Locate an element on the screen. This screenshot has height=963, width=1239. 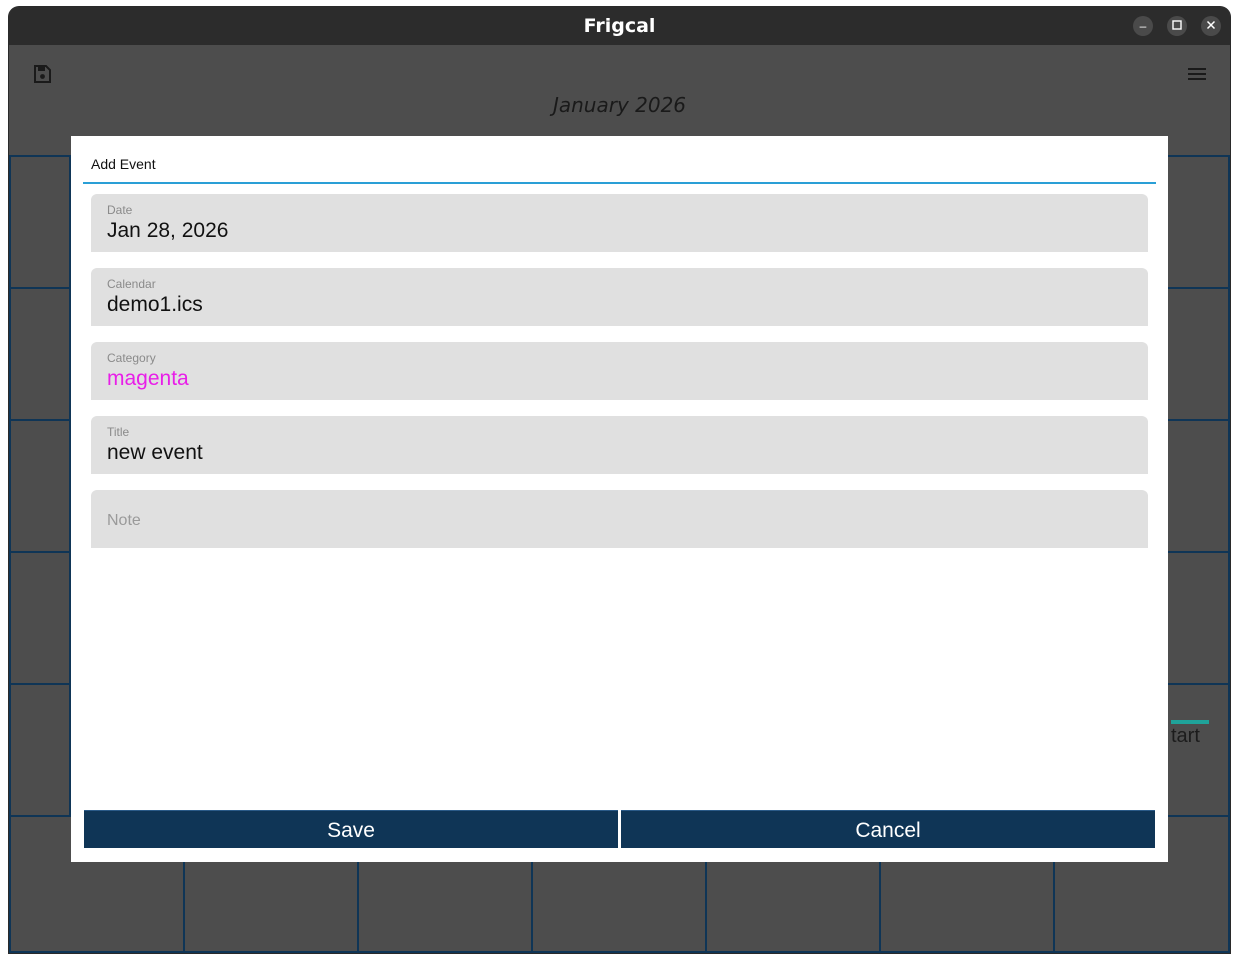
close-button is located at coordinates (1211, 26).